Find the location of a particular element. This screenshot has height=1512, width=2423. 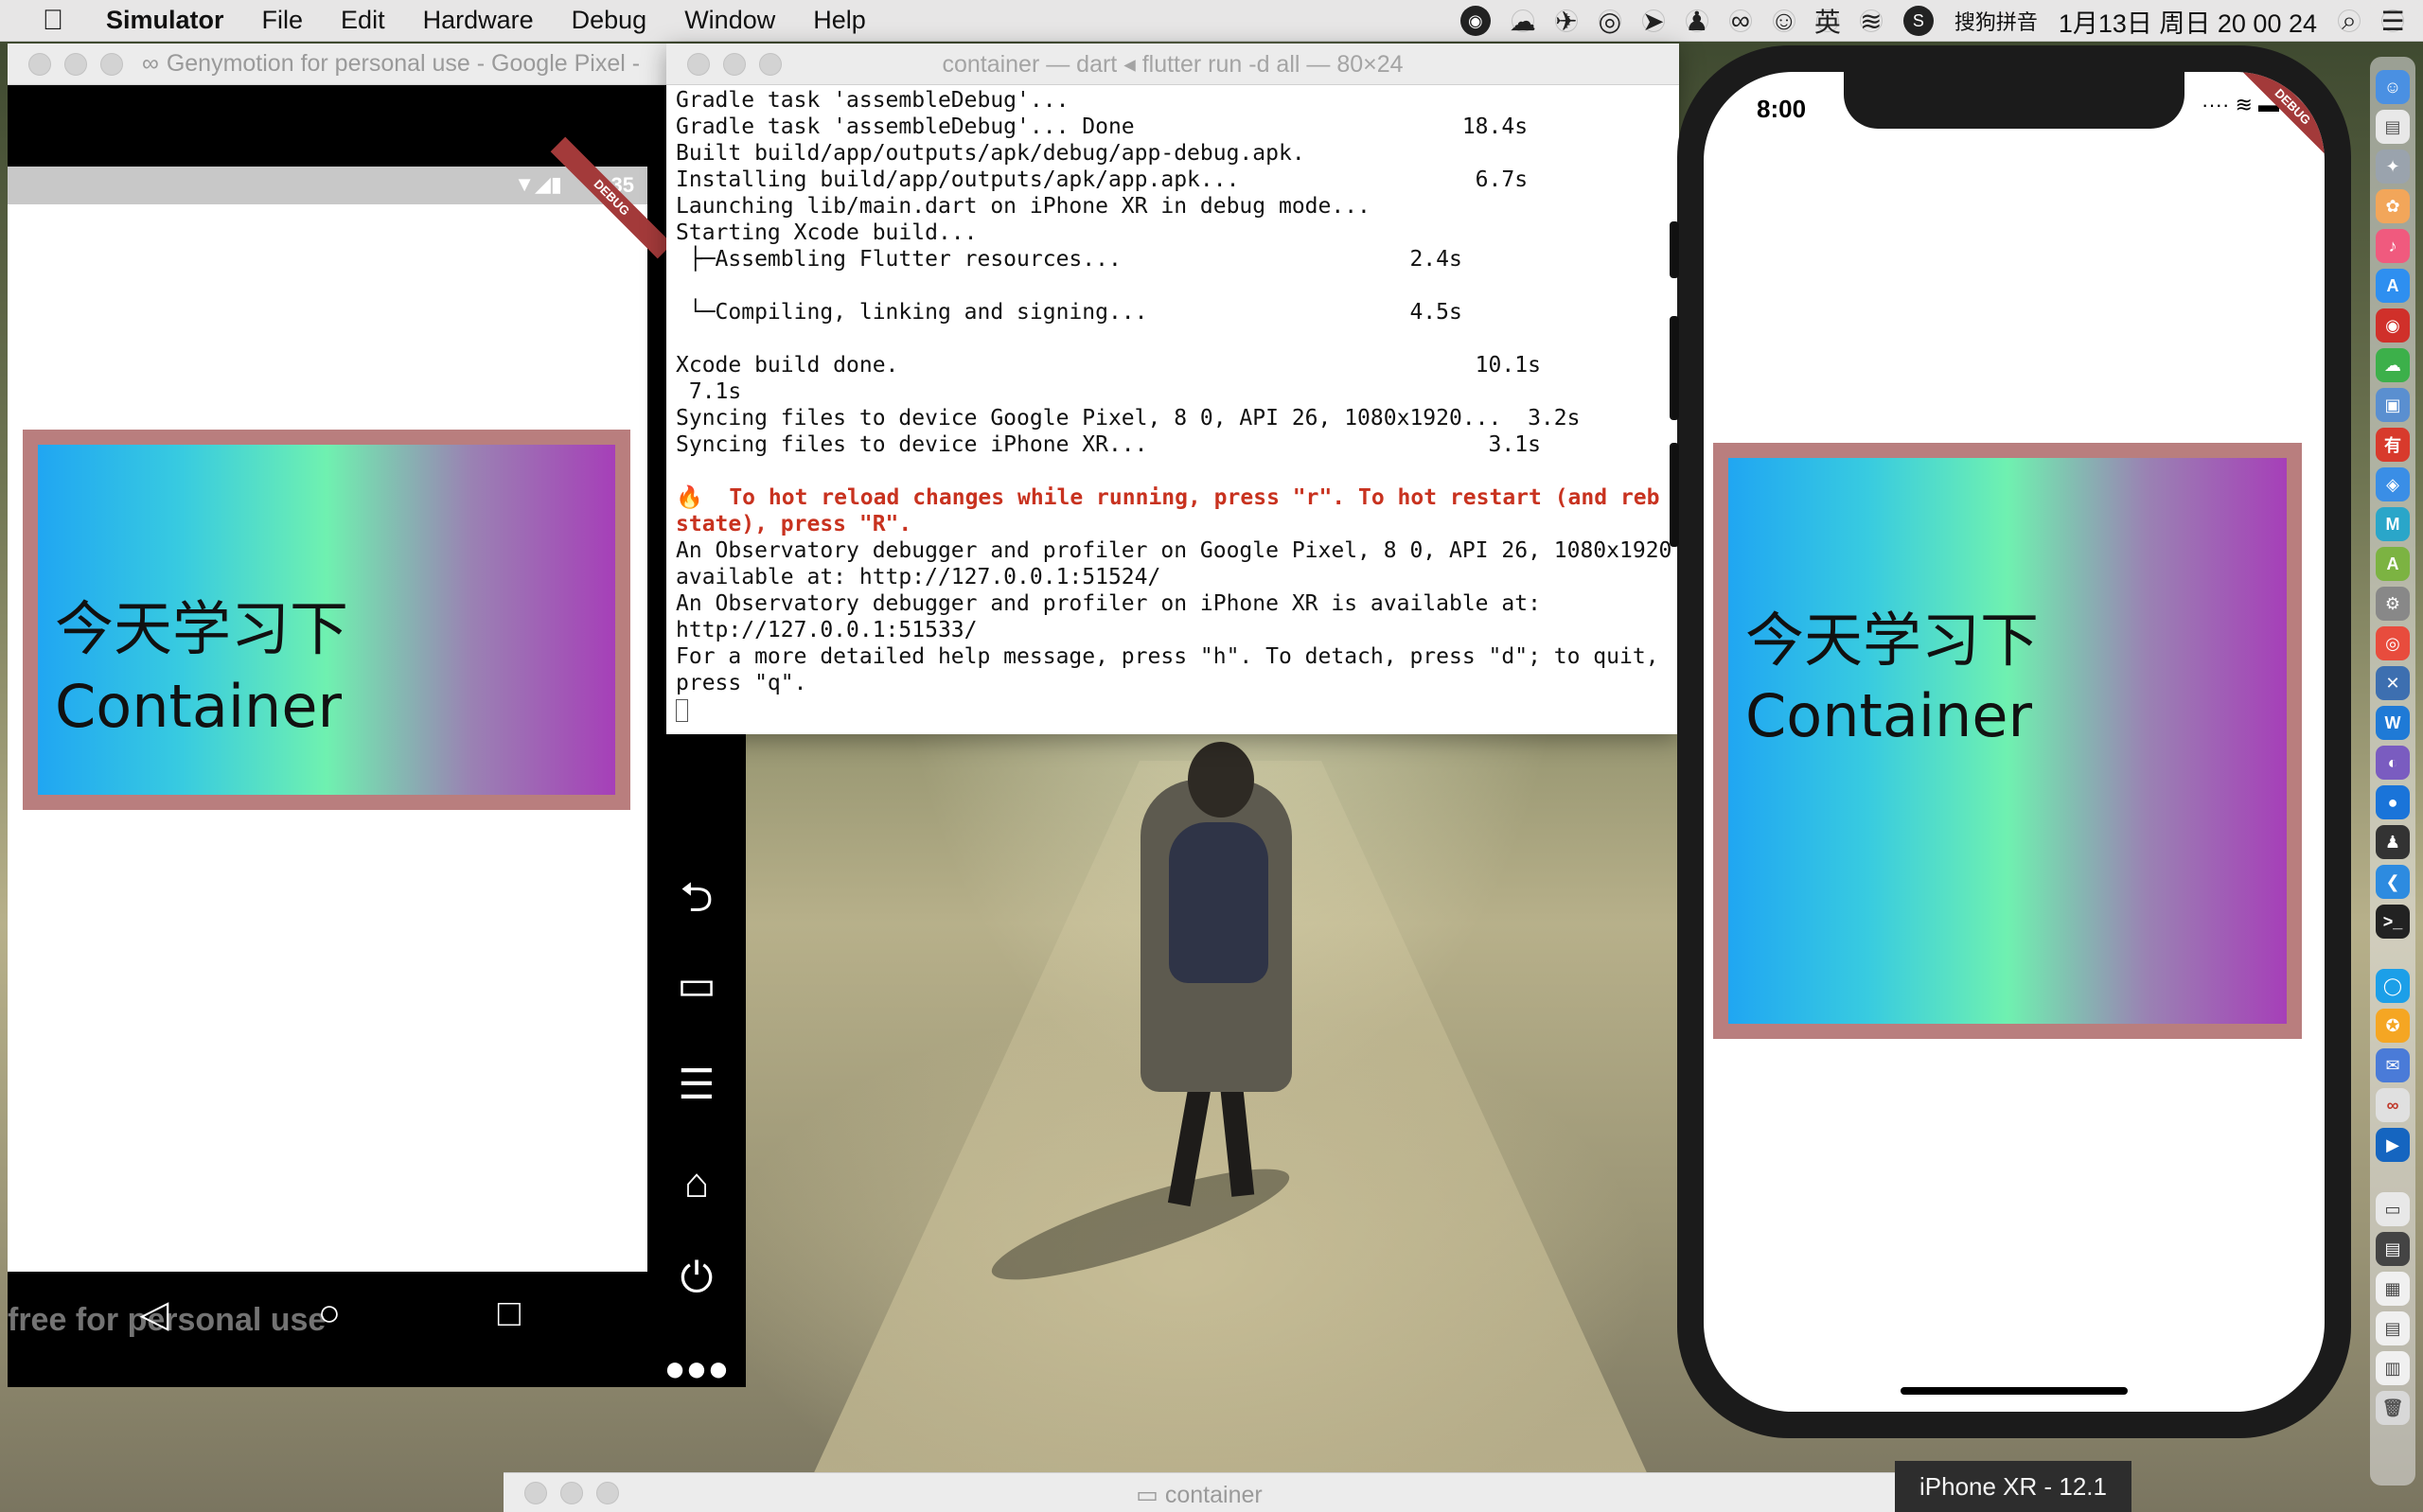

file-icon: ▦ is located at coordinates (2393, 1289).